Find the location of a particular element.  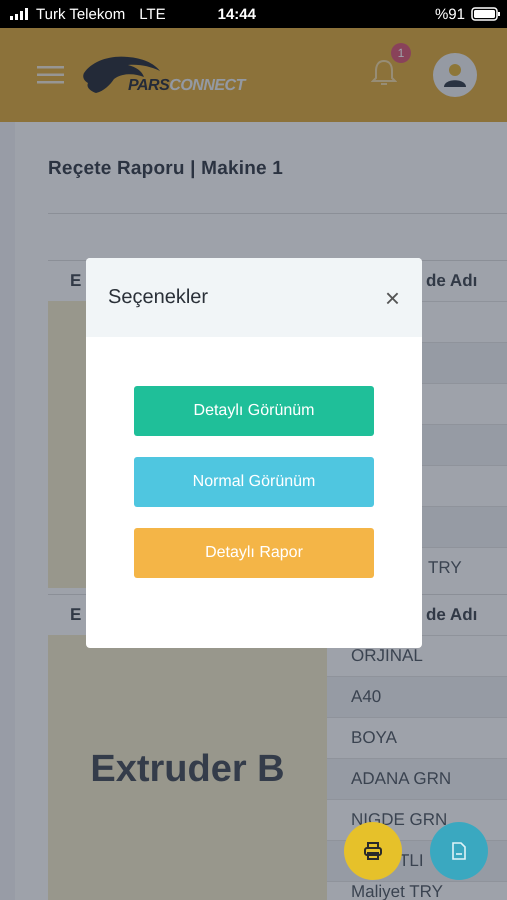

bell-icon is located at coordinates (384, 72).